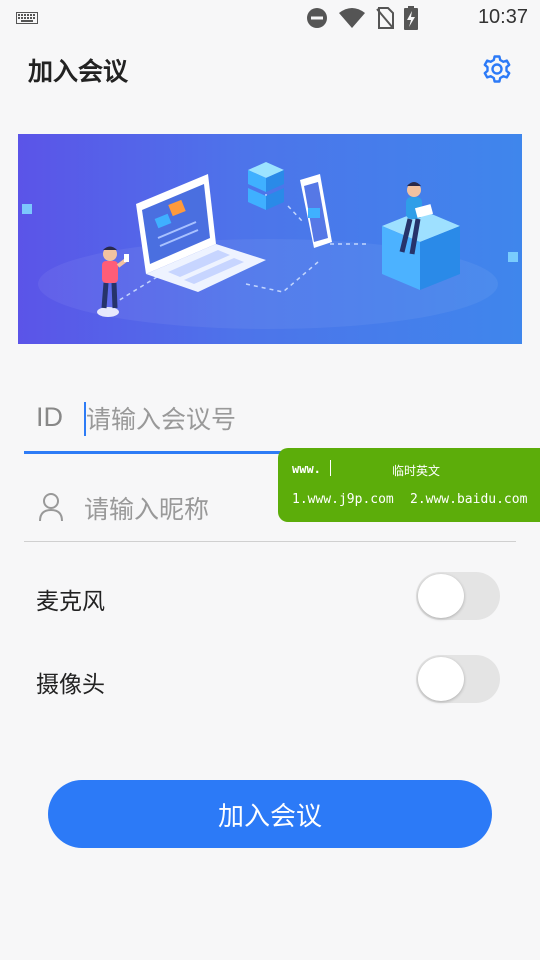  Describe the element at coordinates (416, 470) in the screenshot. I see `ime-mode-label: 临时英文` at that location.